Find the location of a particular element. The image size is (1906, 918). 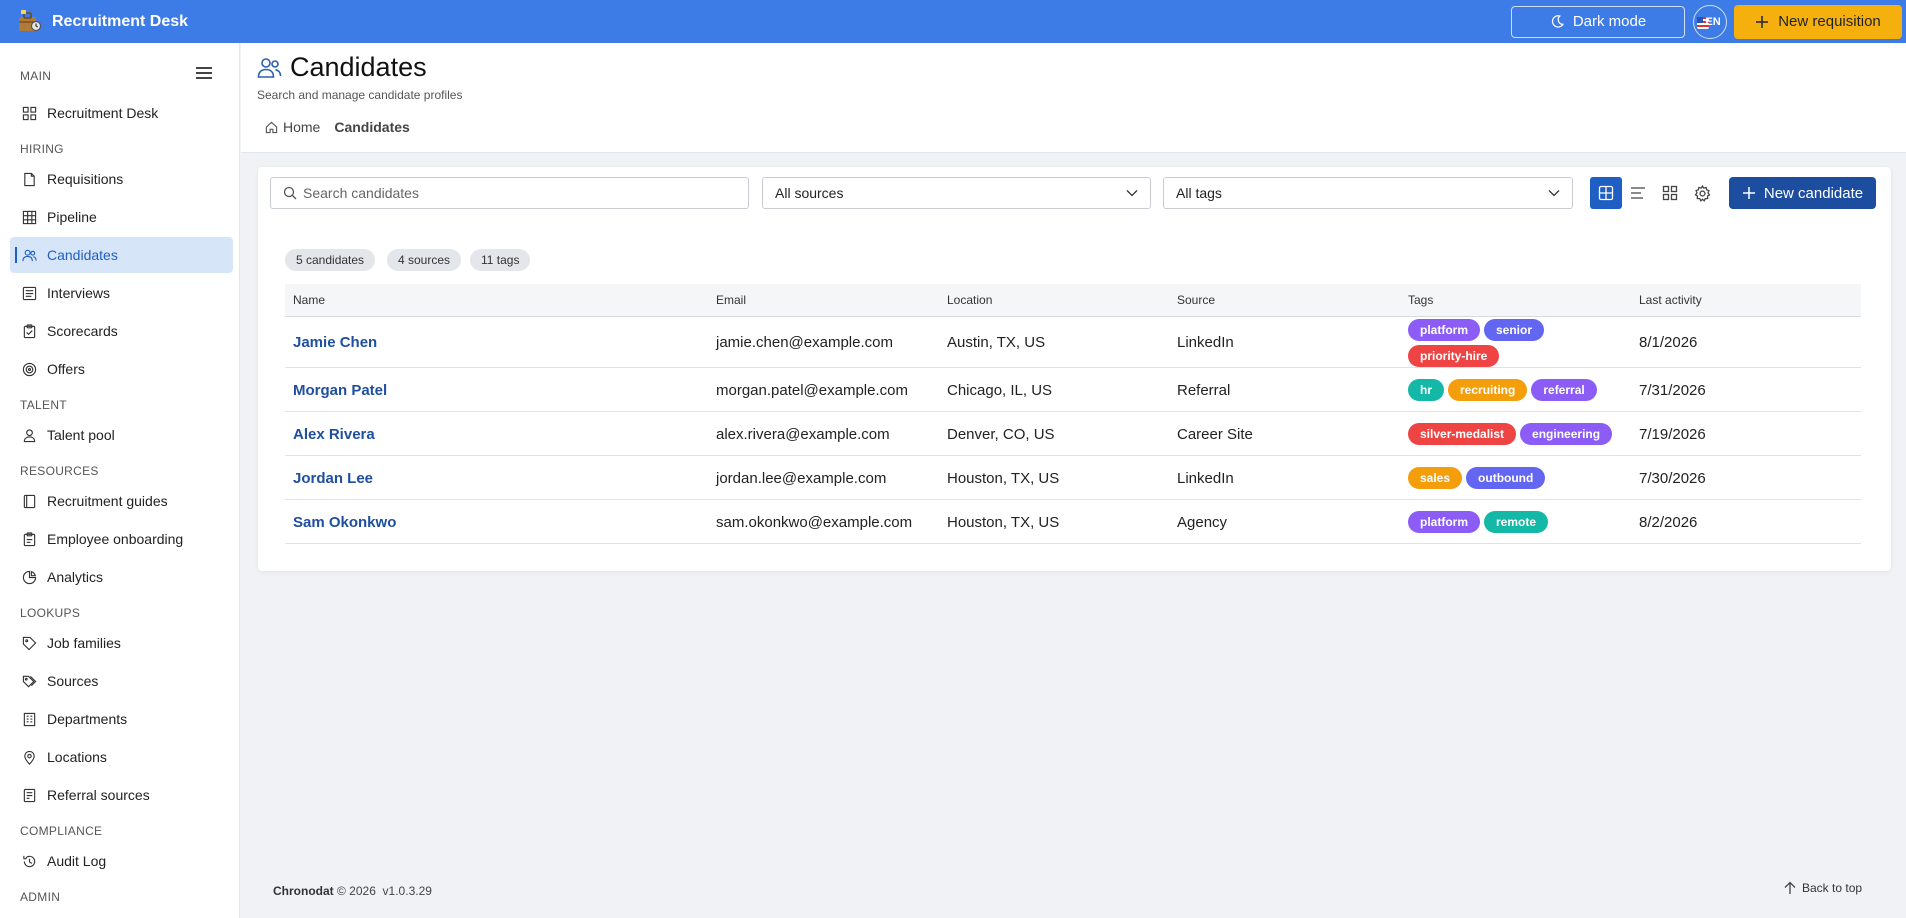

candidate-email: alex.rivera@example.com is located at coordinates (803, 434).